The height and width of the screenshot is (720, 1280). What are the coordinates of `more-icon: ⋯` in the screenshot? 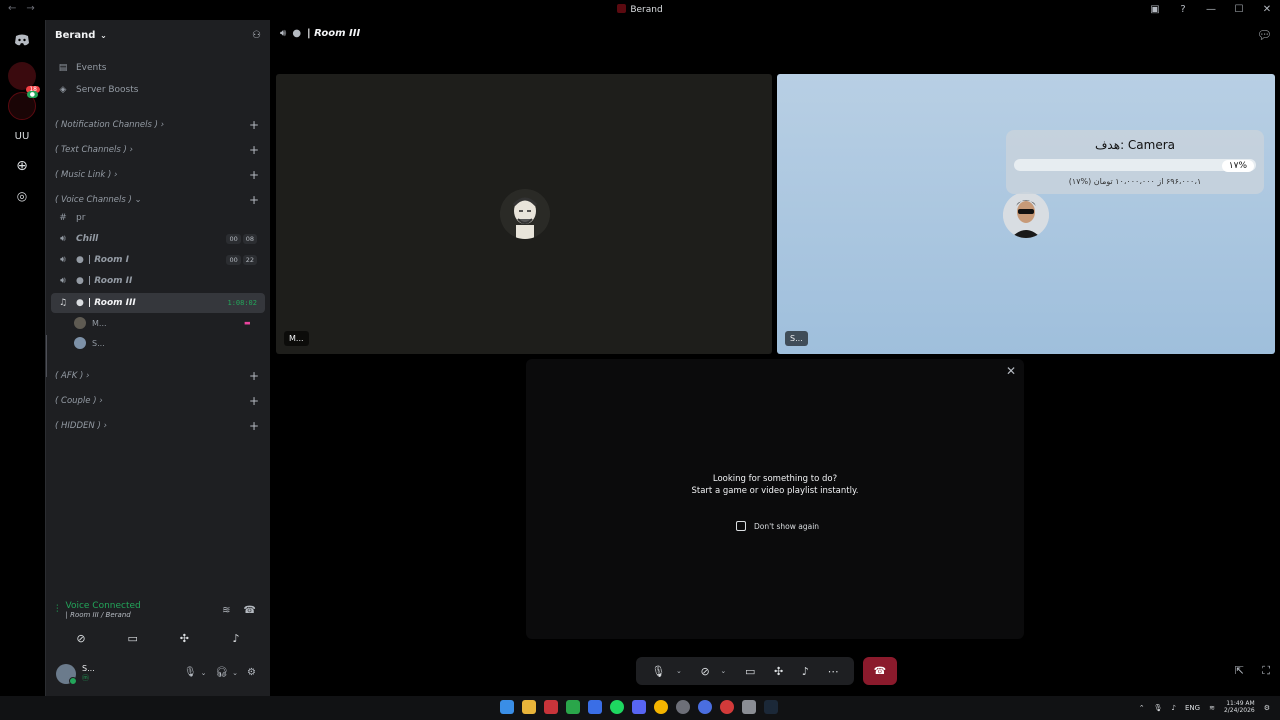 It's located at (833, 671).